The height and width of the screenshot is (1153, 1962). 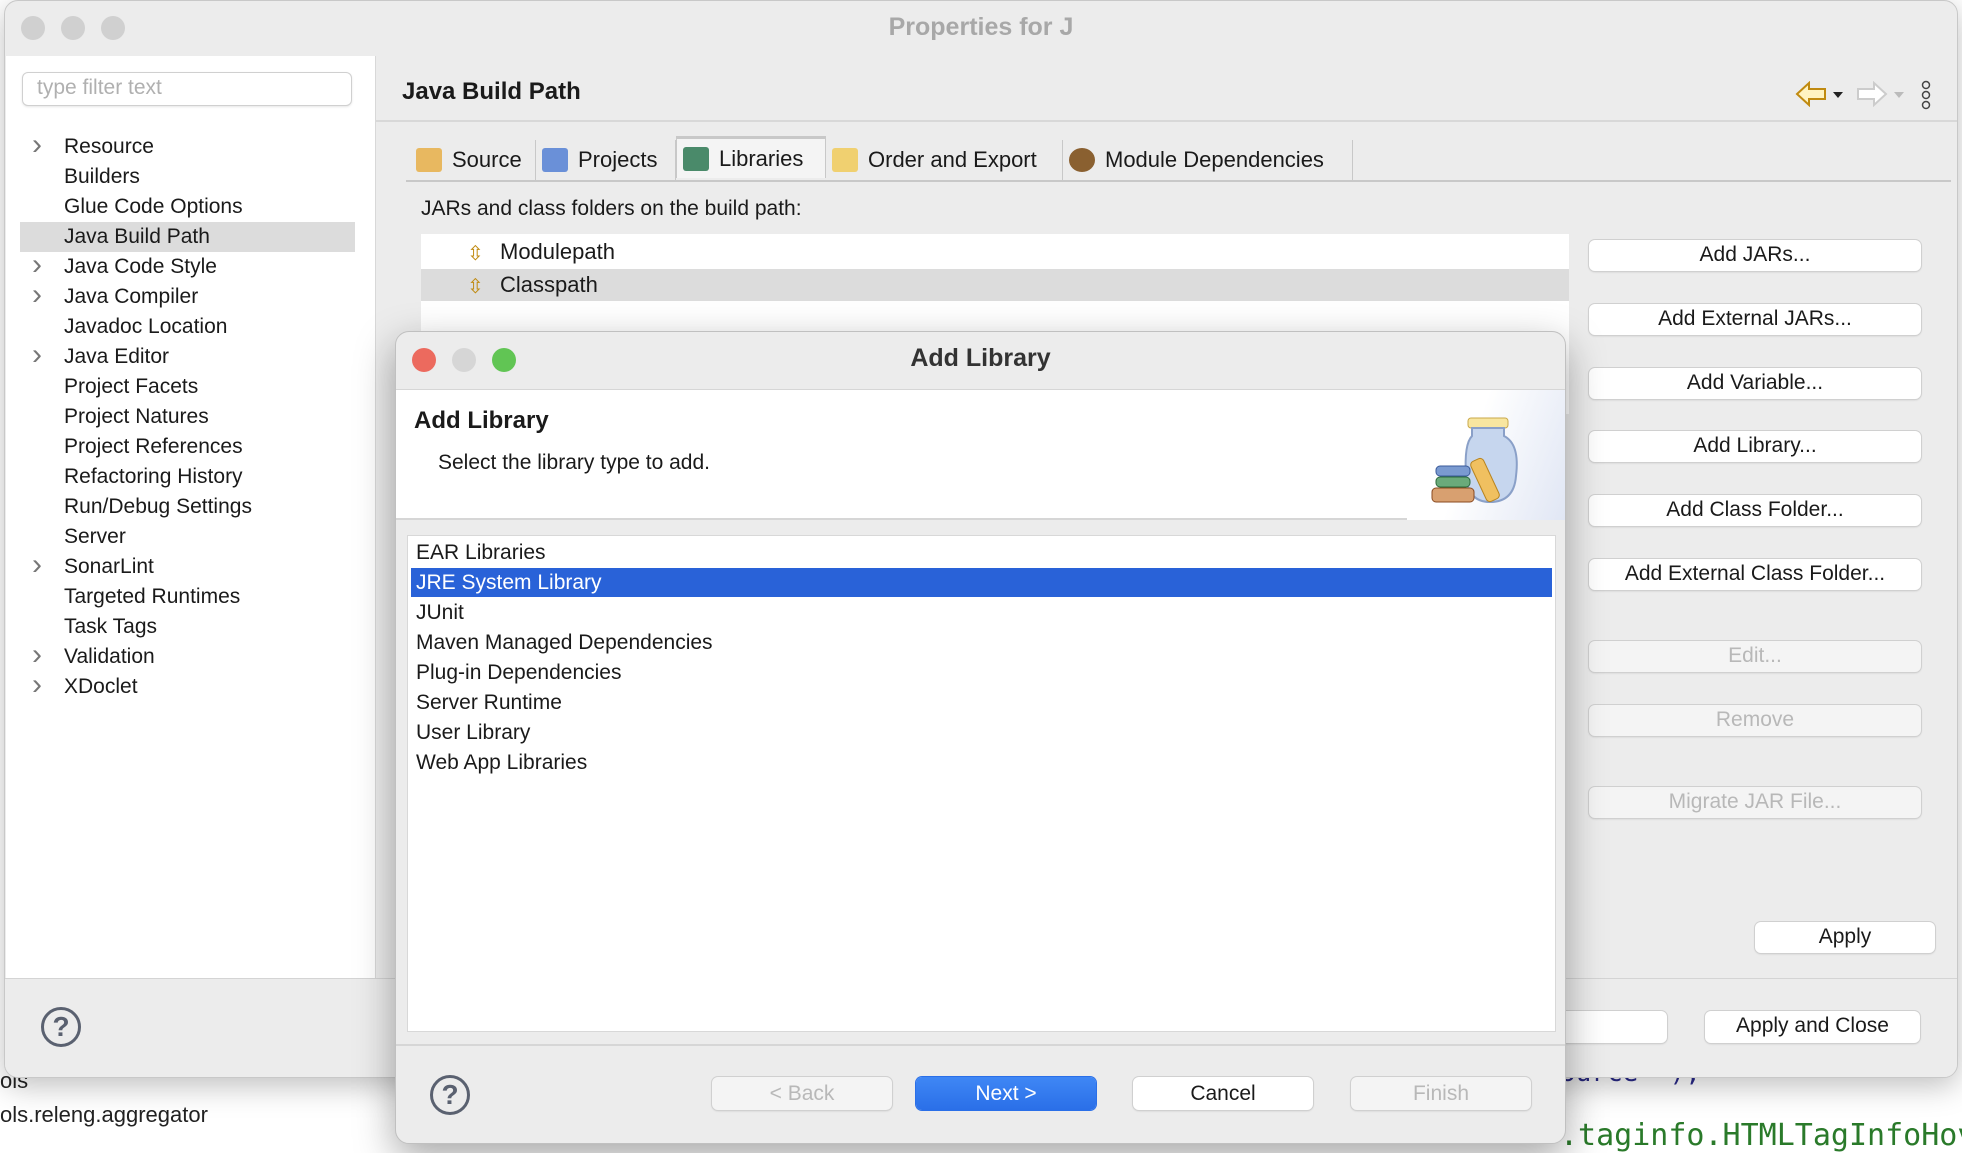 I want to click on sidebar-item-label: Javadoc Location, so click(x=146, y=326).